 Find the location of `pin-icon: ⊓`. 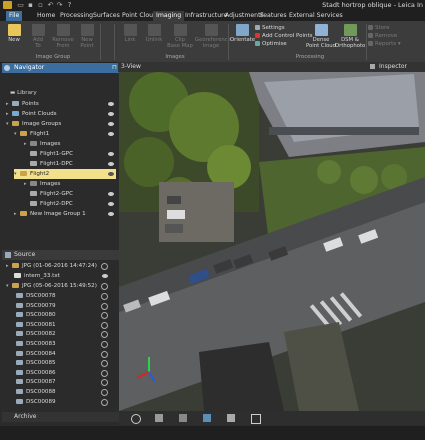

pin-icon: ⊓ is located at coordinates (114, 68).